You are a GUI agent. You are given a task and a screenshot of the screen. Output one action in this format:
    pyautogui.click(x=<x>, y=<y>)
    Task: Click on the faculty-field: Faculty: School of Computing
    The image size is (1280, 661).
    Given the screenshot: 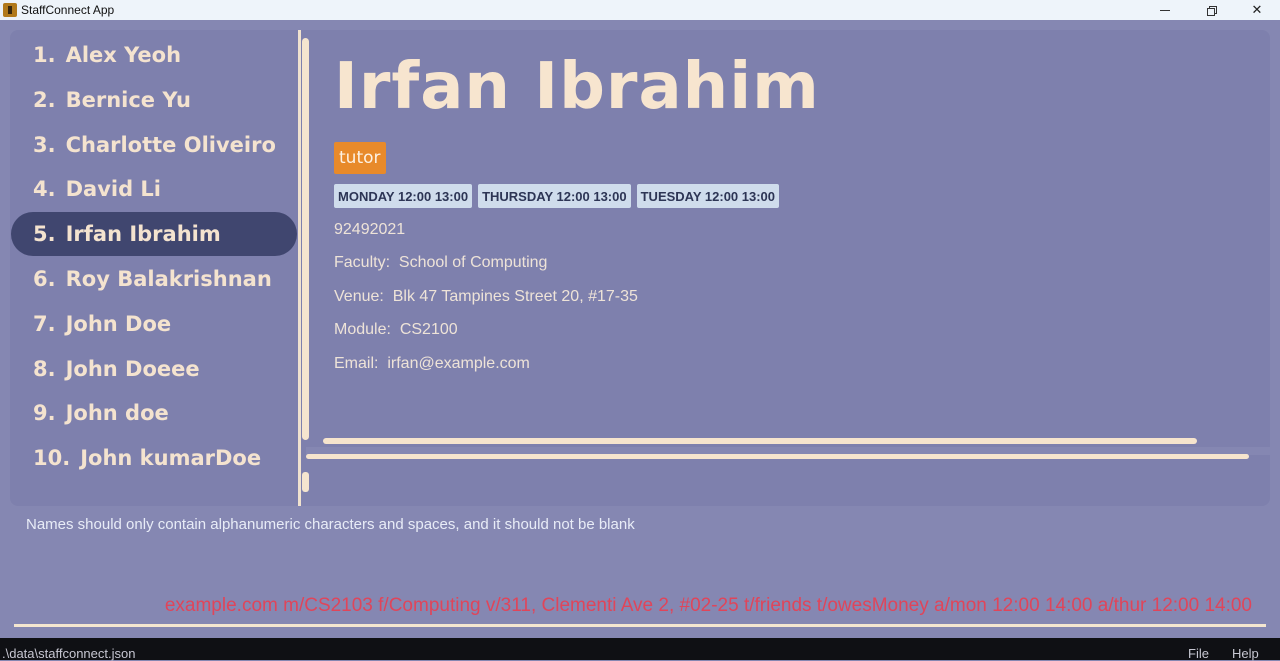 What is the action you would take?
    pyautogui.click(x=440, y=263)
    